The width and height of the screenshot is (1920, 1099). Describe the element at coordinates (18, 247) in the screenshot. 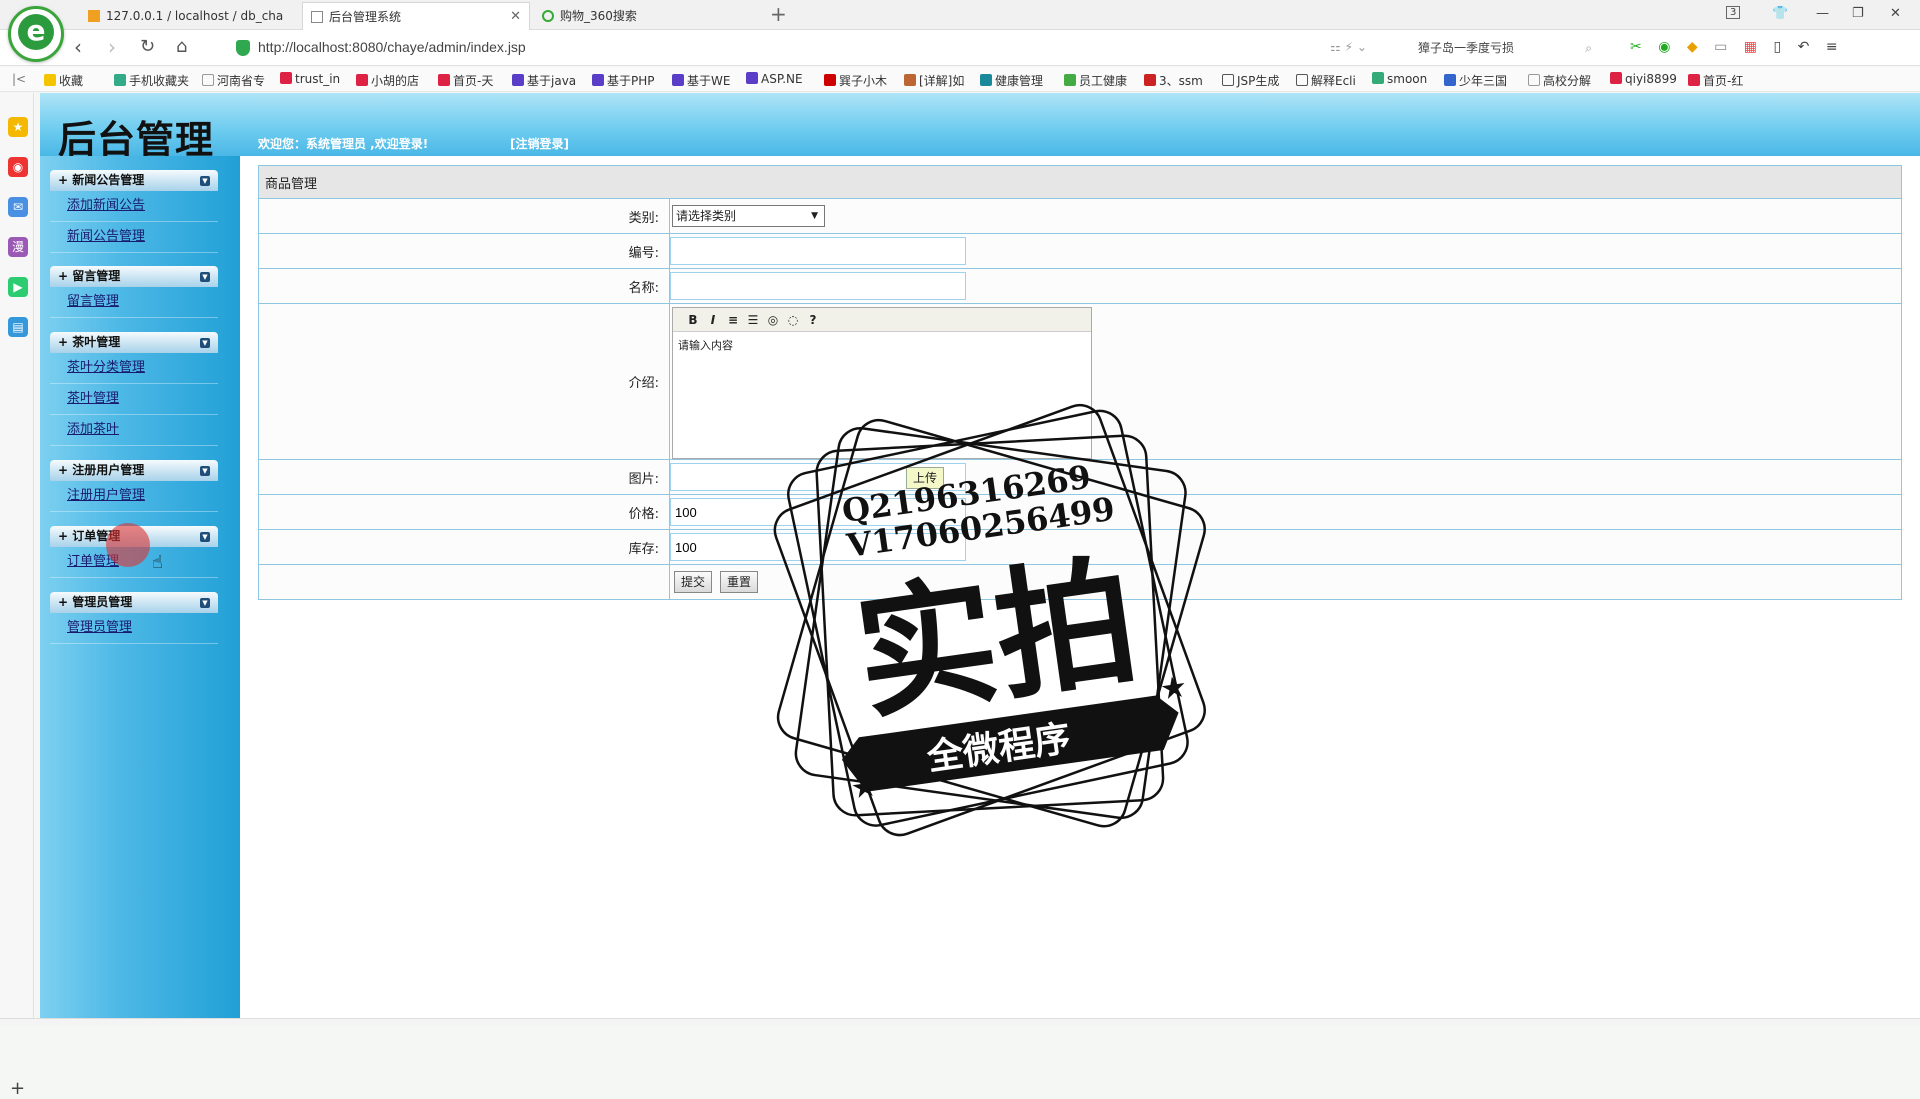

I see `comic-icon: 漫` at that location.